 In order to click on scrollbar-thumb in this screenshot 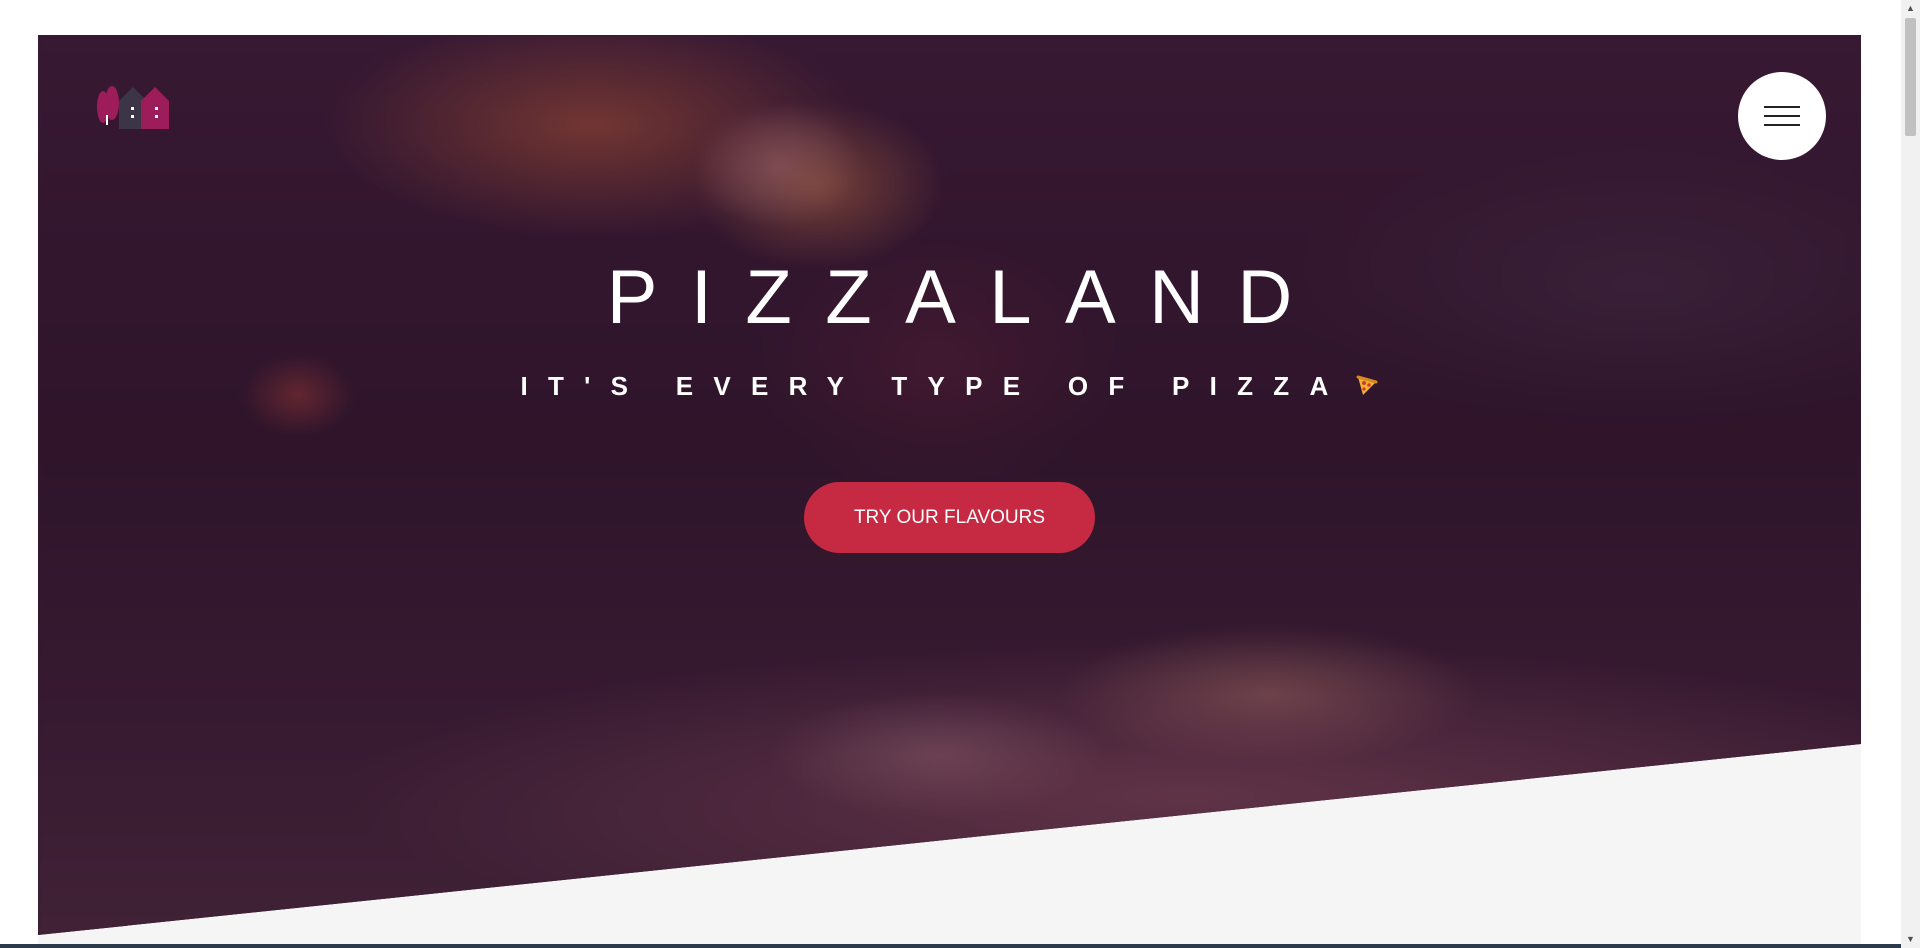, I will do `click(1910, 77)`.